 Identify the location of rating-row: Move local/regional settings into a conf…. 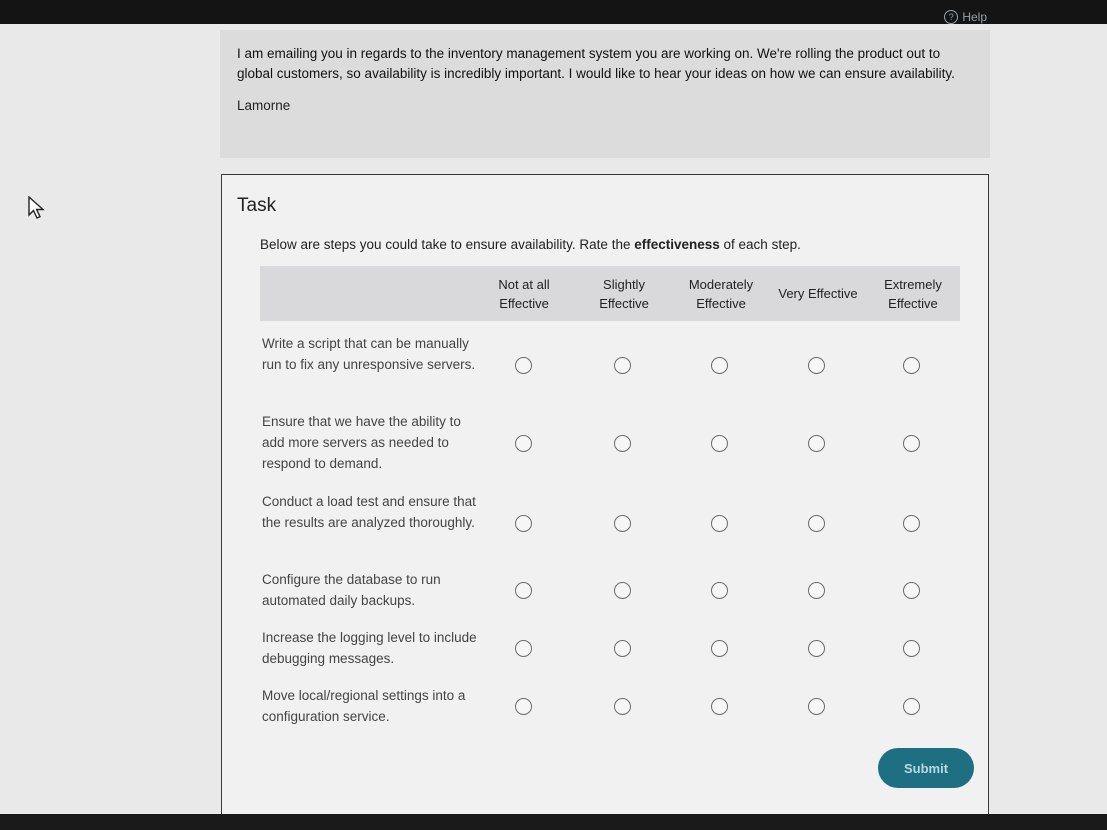
(610, 719).